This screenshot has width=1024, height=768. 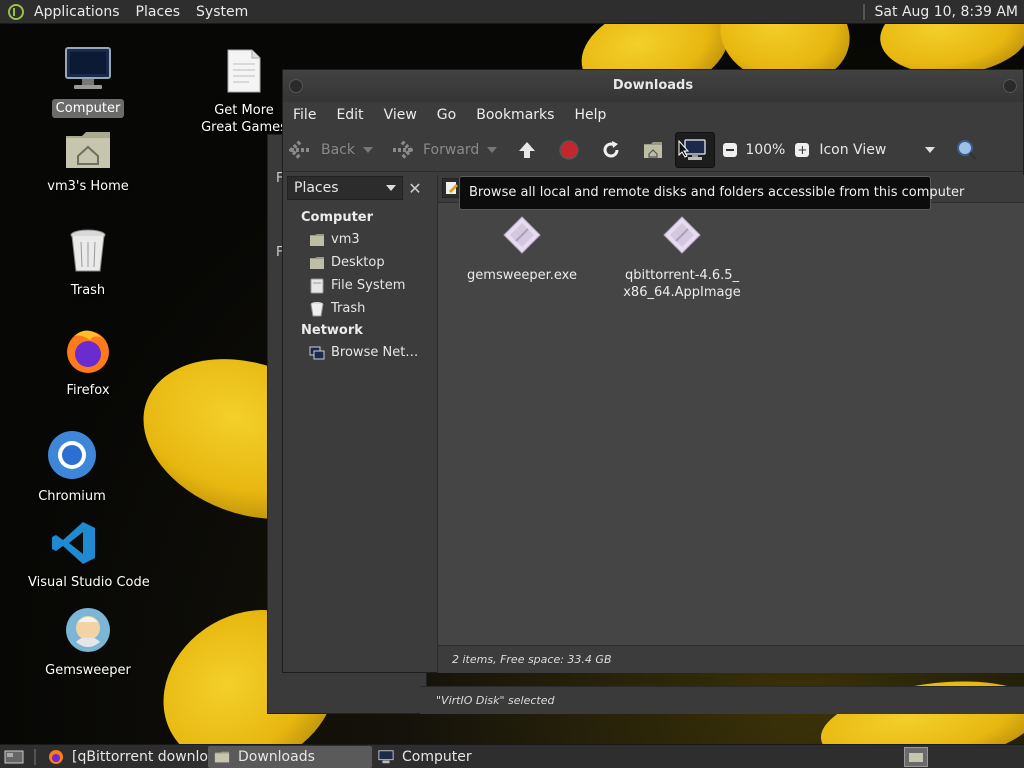 I want to click on workspace-switcher, so click(x=916, y=756).